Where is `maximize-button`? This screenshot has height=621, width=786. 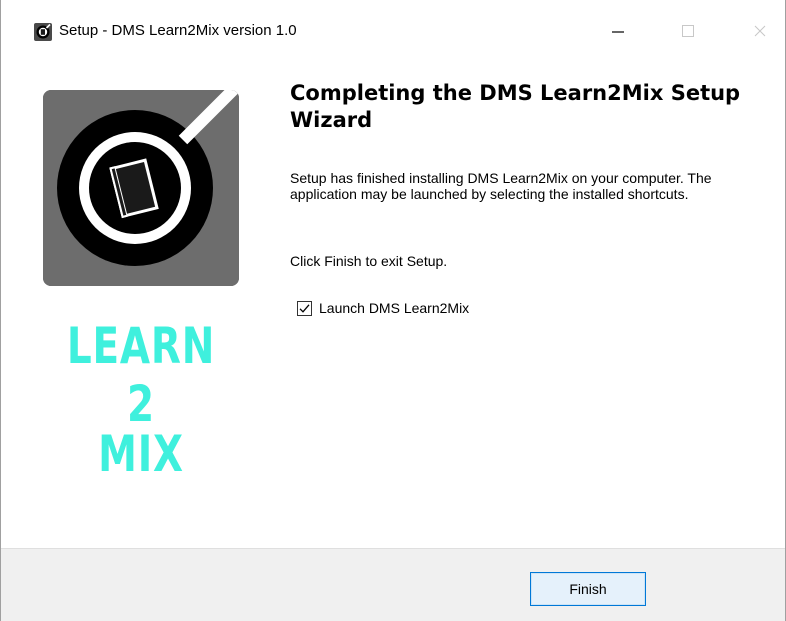
maximize-button is located at coordinates (688, 31).